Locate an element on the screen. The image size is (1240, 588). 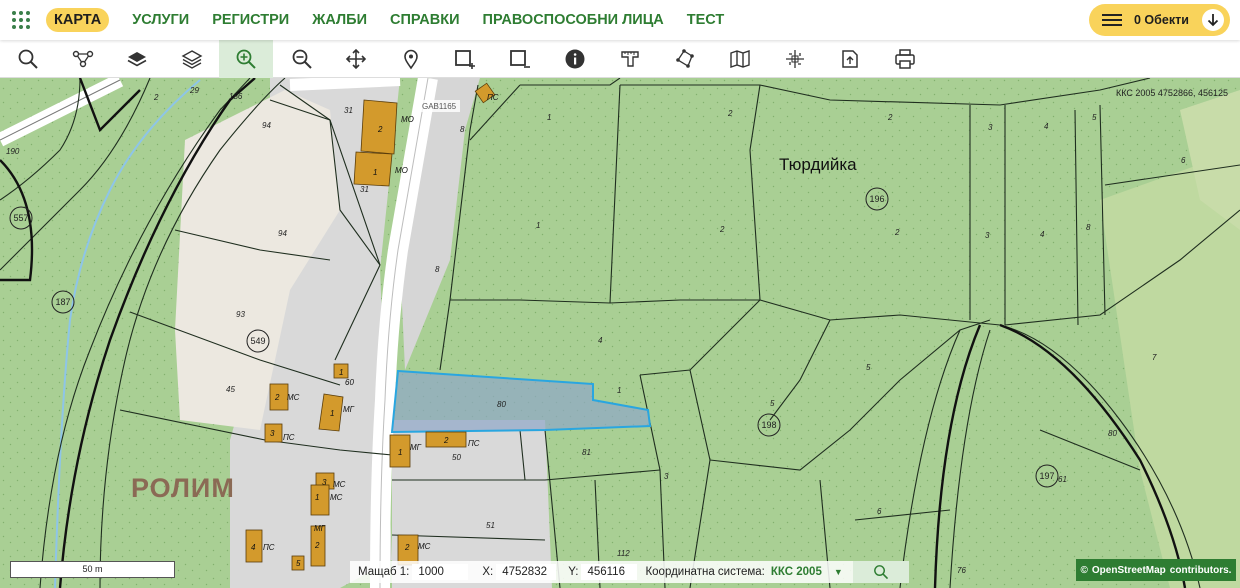
svg-text: 4 is located at coordinates (600, 340).